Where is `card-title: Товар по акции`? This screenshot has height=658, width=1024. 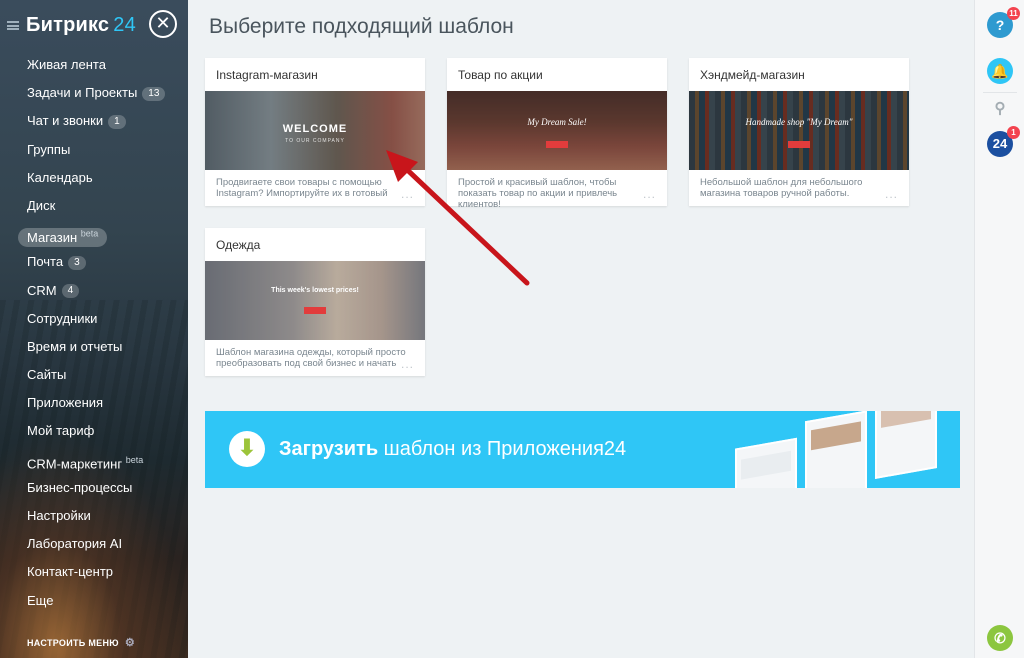
card-title: Товар по акции is located at coordinates (500, 75).